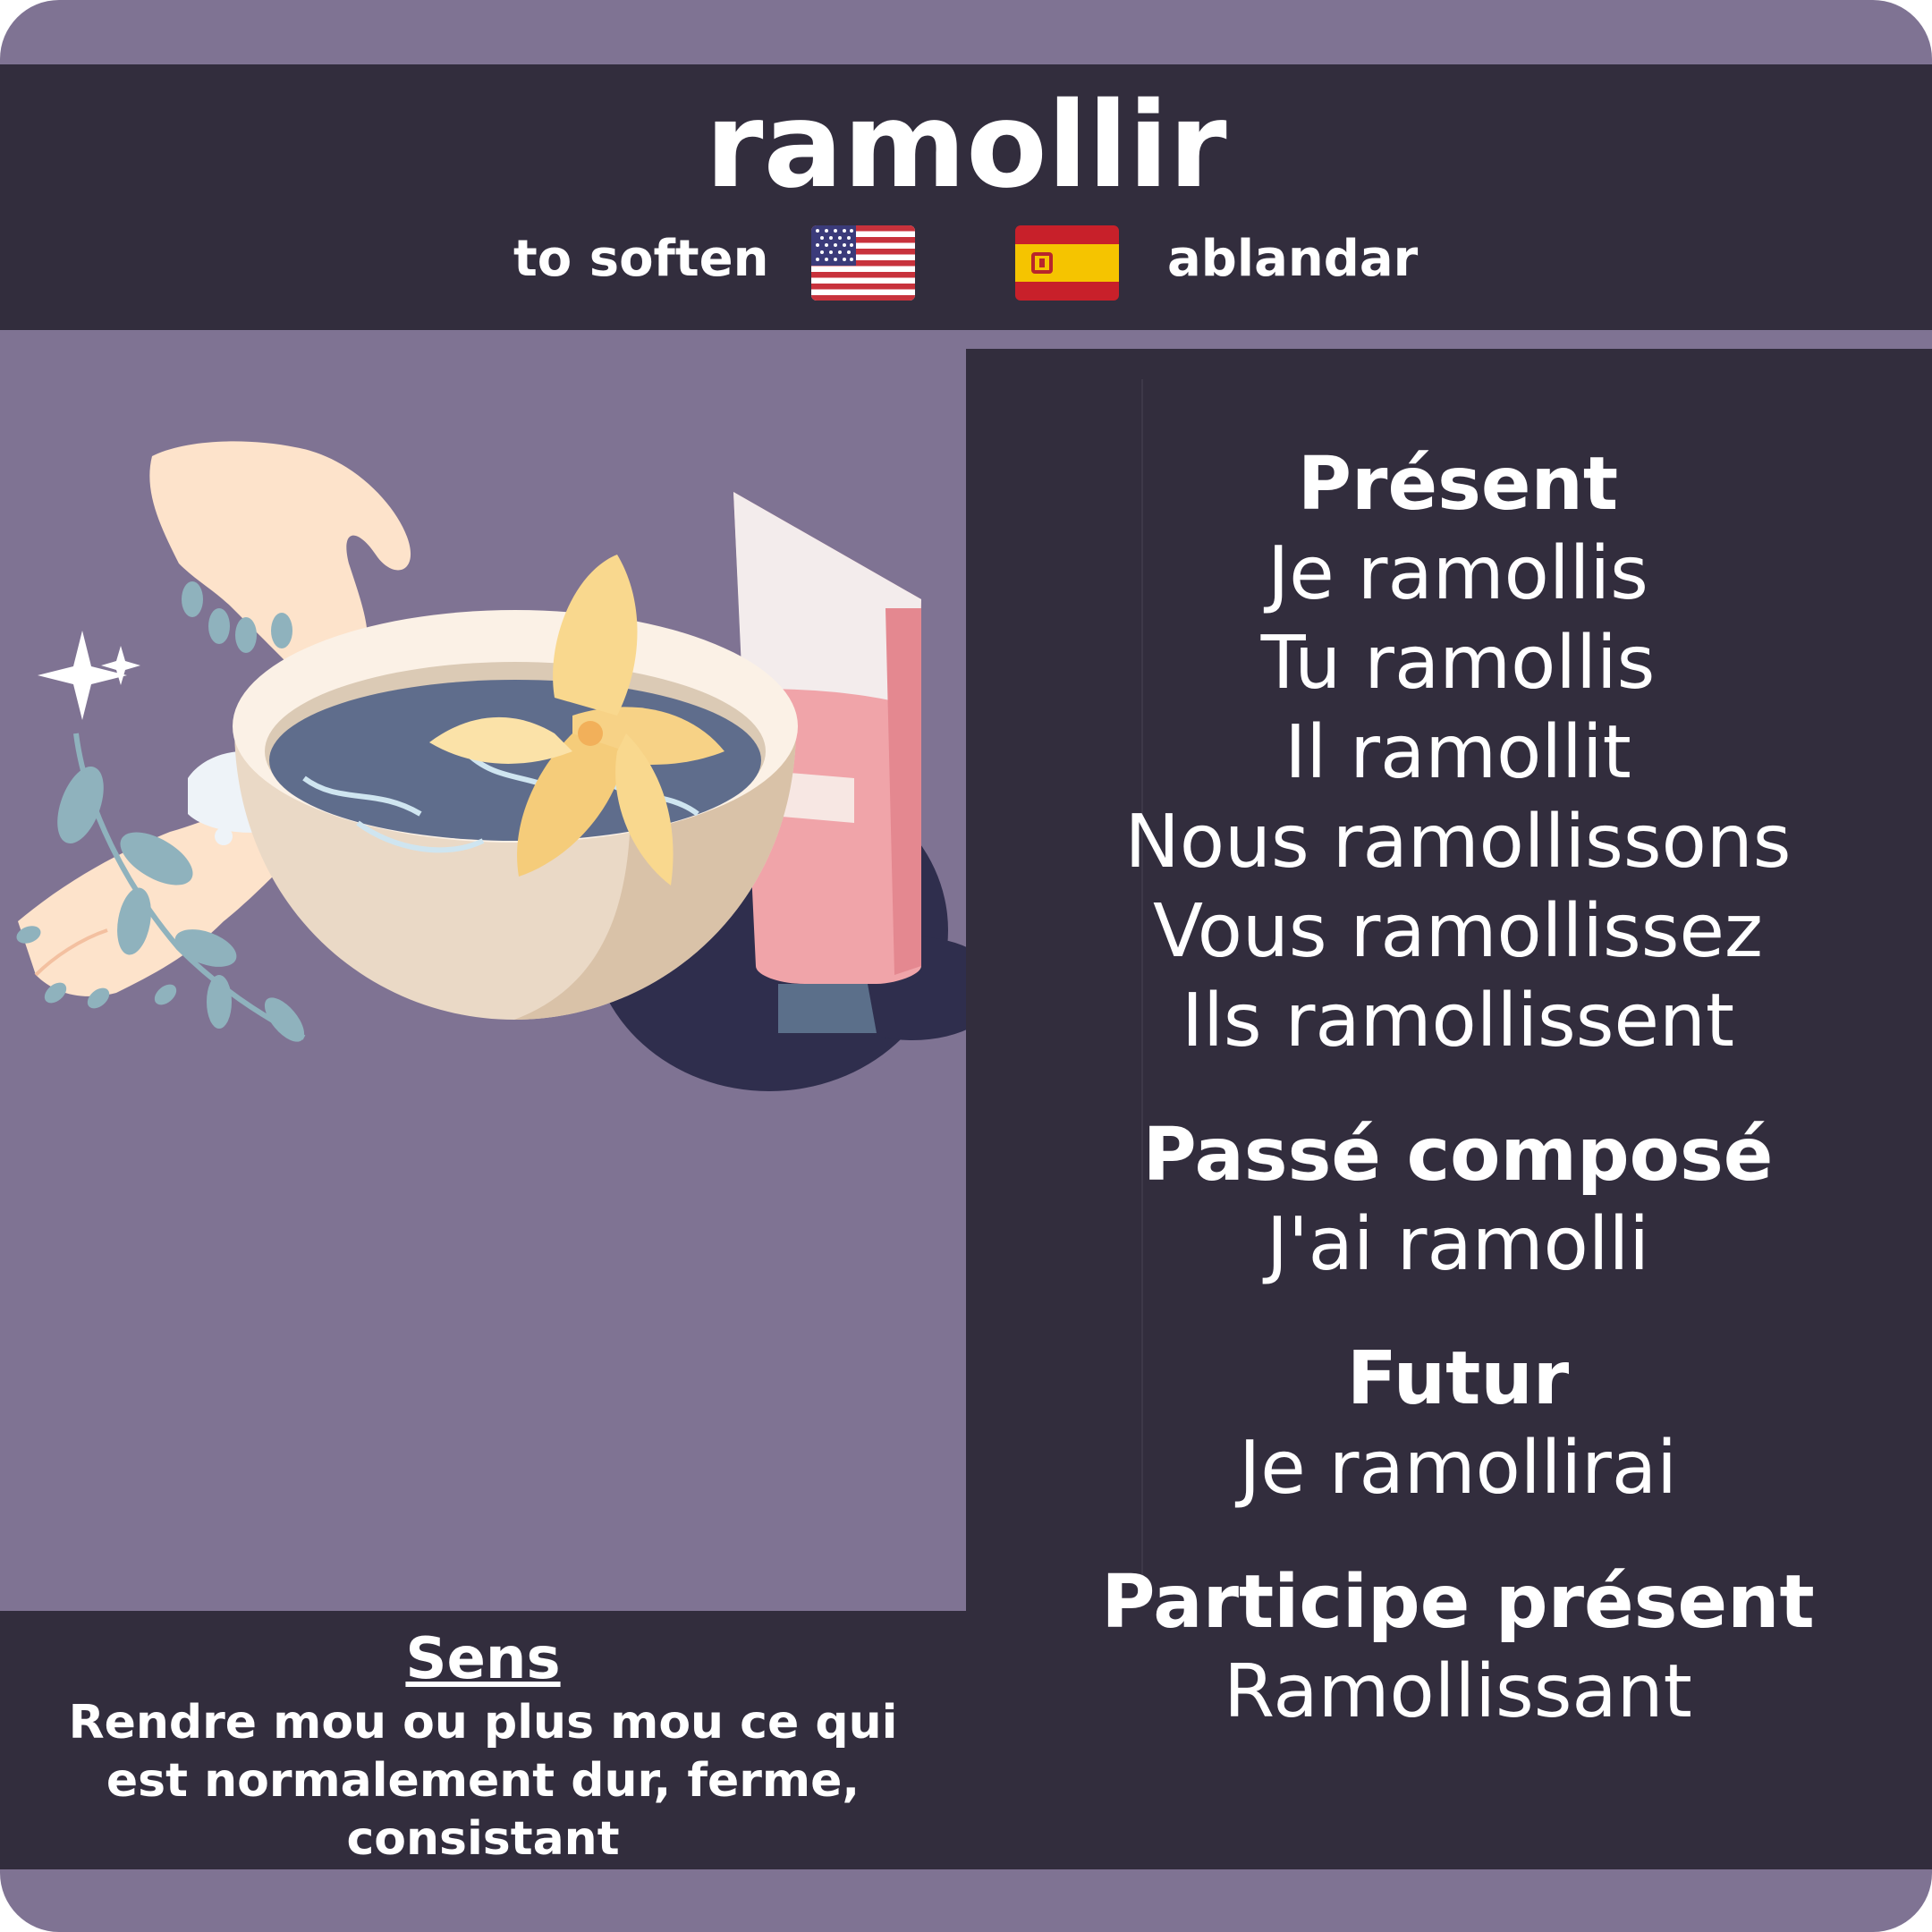 The width and height of the screenshot is (1932, 1932). Describe the element at coordinates (1458, 1244) in the screenshot. I see `passe-compose-form: J'ai ramolli` at that location.